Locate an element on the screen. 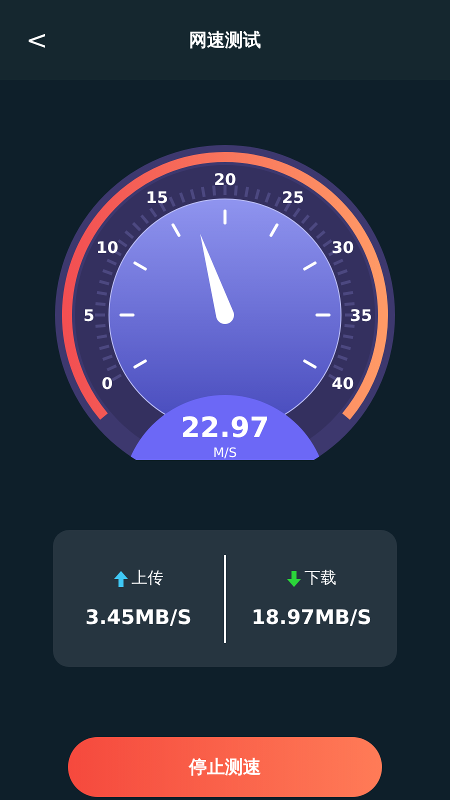  speed-unit: M/S is located at coordinates (225, 453).